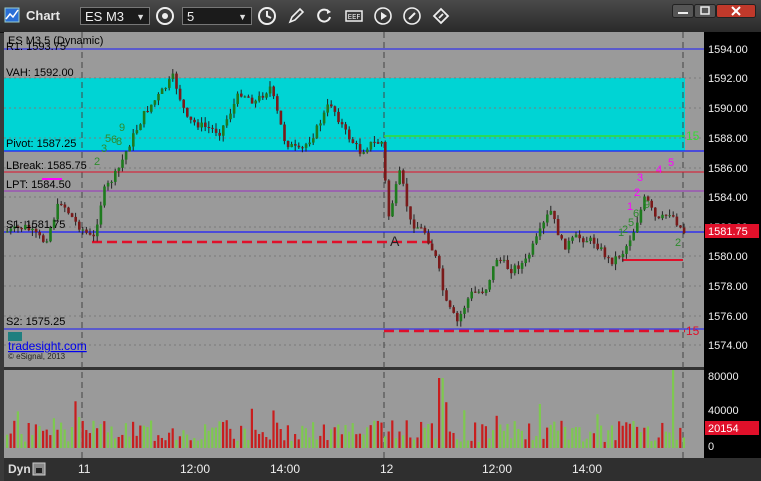 The width and height of the screenshot is (761, 481). What do you see at coordinates (354, 16) in the screenshot?
I see `formula-icon: EEF` at bounding box center [354, 16].